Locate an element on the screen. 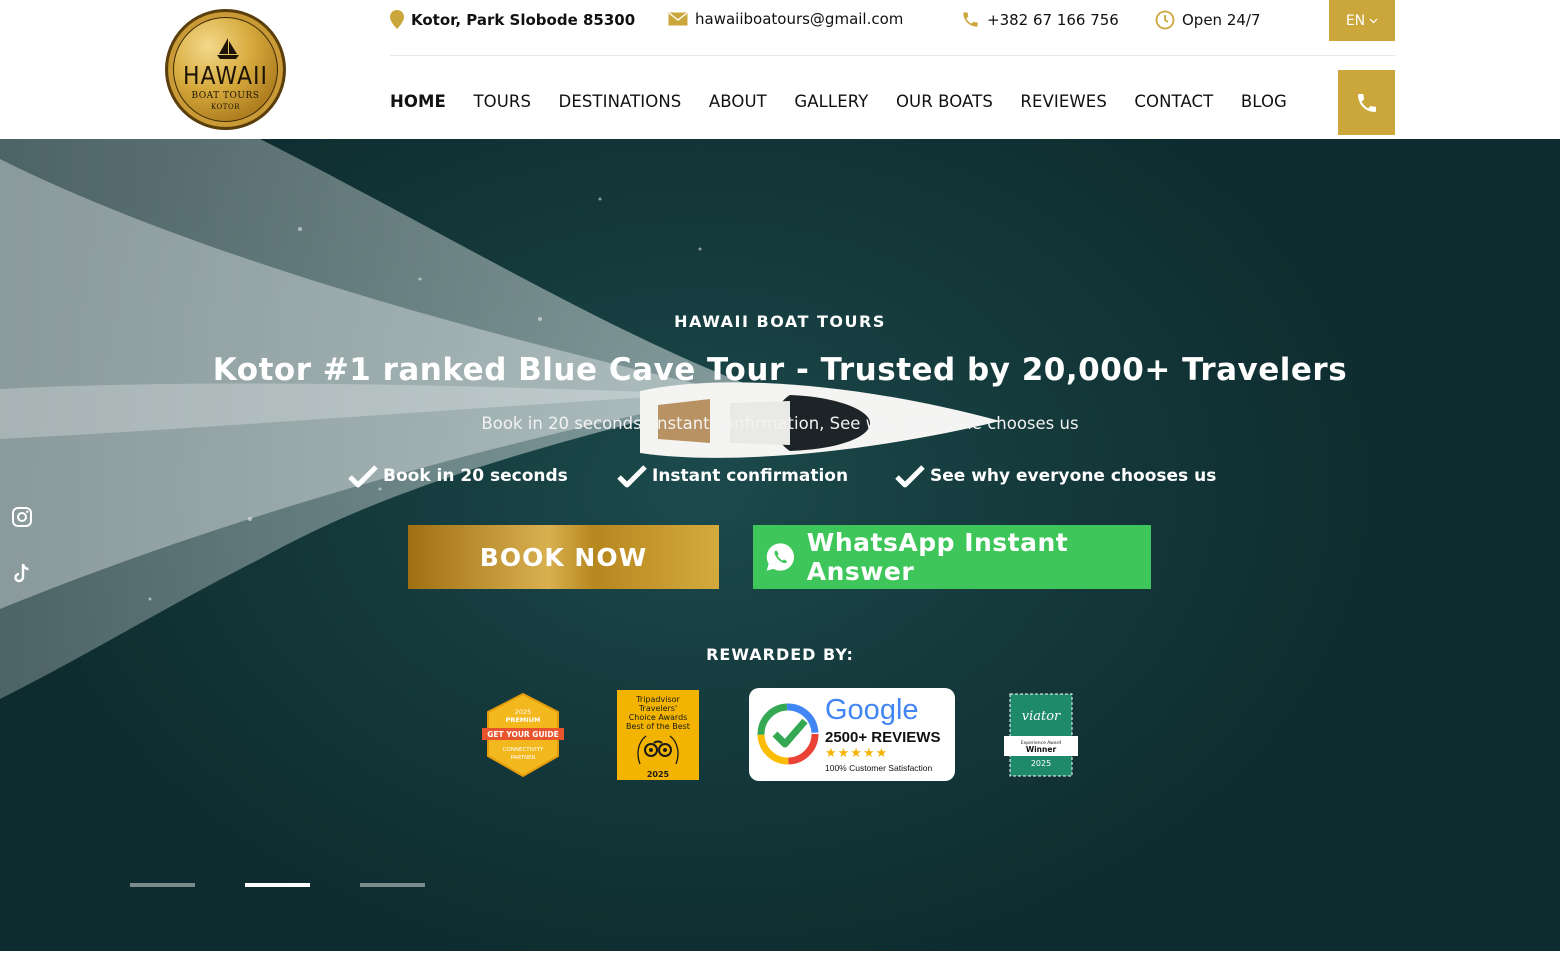  logo-city: KOTOR is located at coordinates (225, 107).